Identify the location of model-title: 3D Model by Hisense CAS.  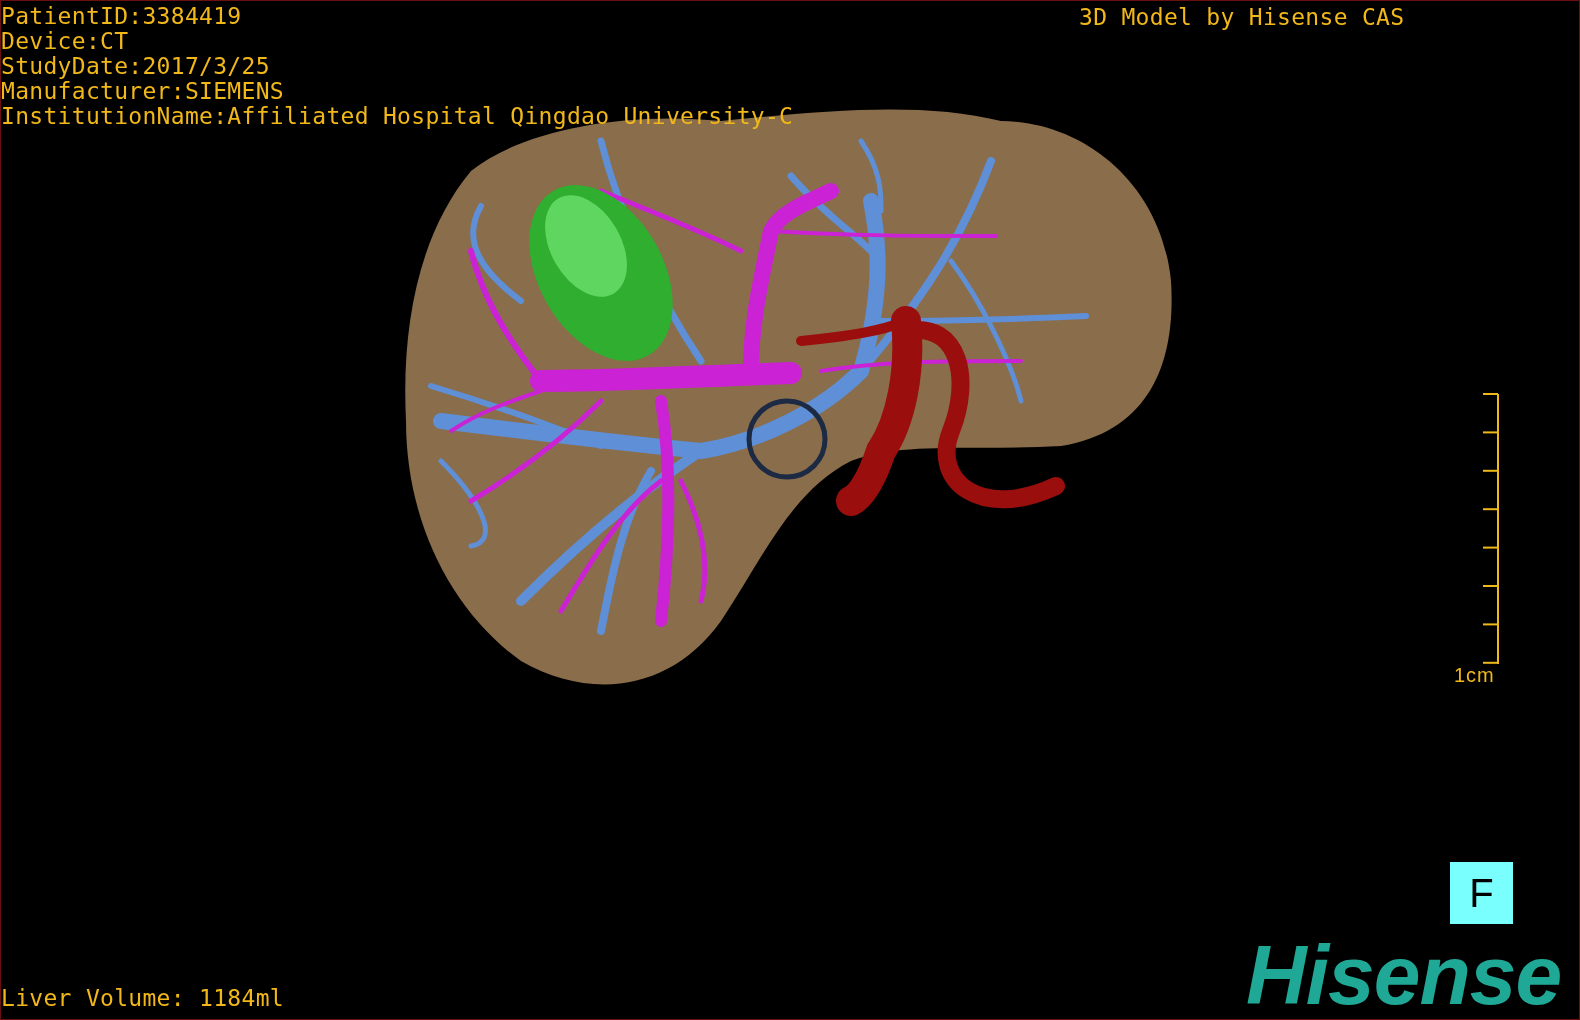
(1242, 17).